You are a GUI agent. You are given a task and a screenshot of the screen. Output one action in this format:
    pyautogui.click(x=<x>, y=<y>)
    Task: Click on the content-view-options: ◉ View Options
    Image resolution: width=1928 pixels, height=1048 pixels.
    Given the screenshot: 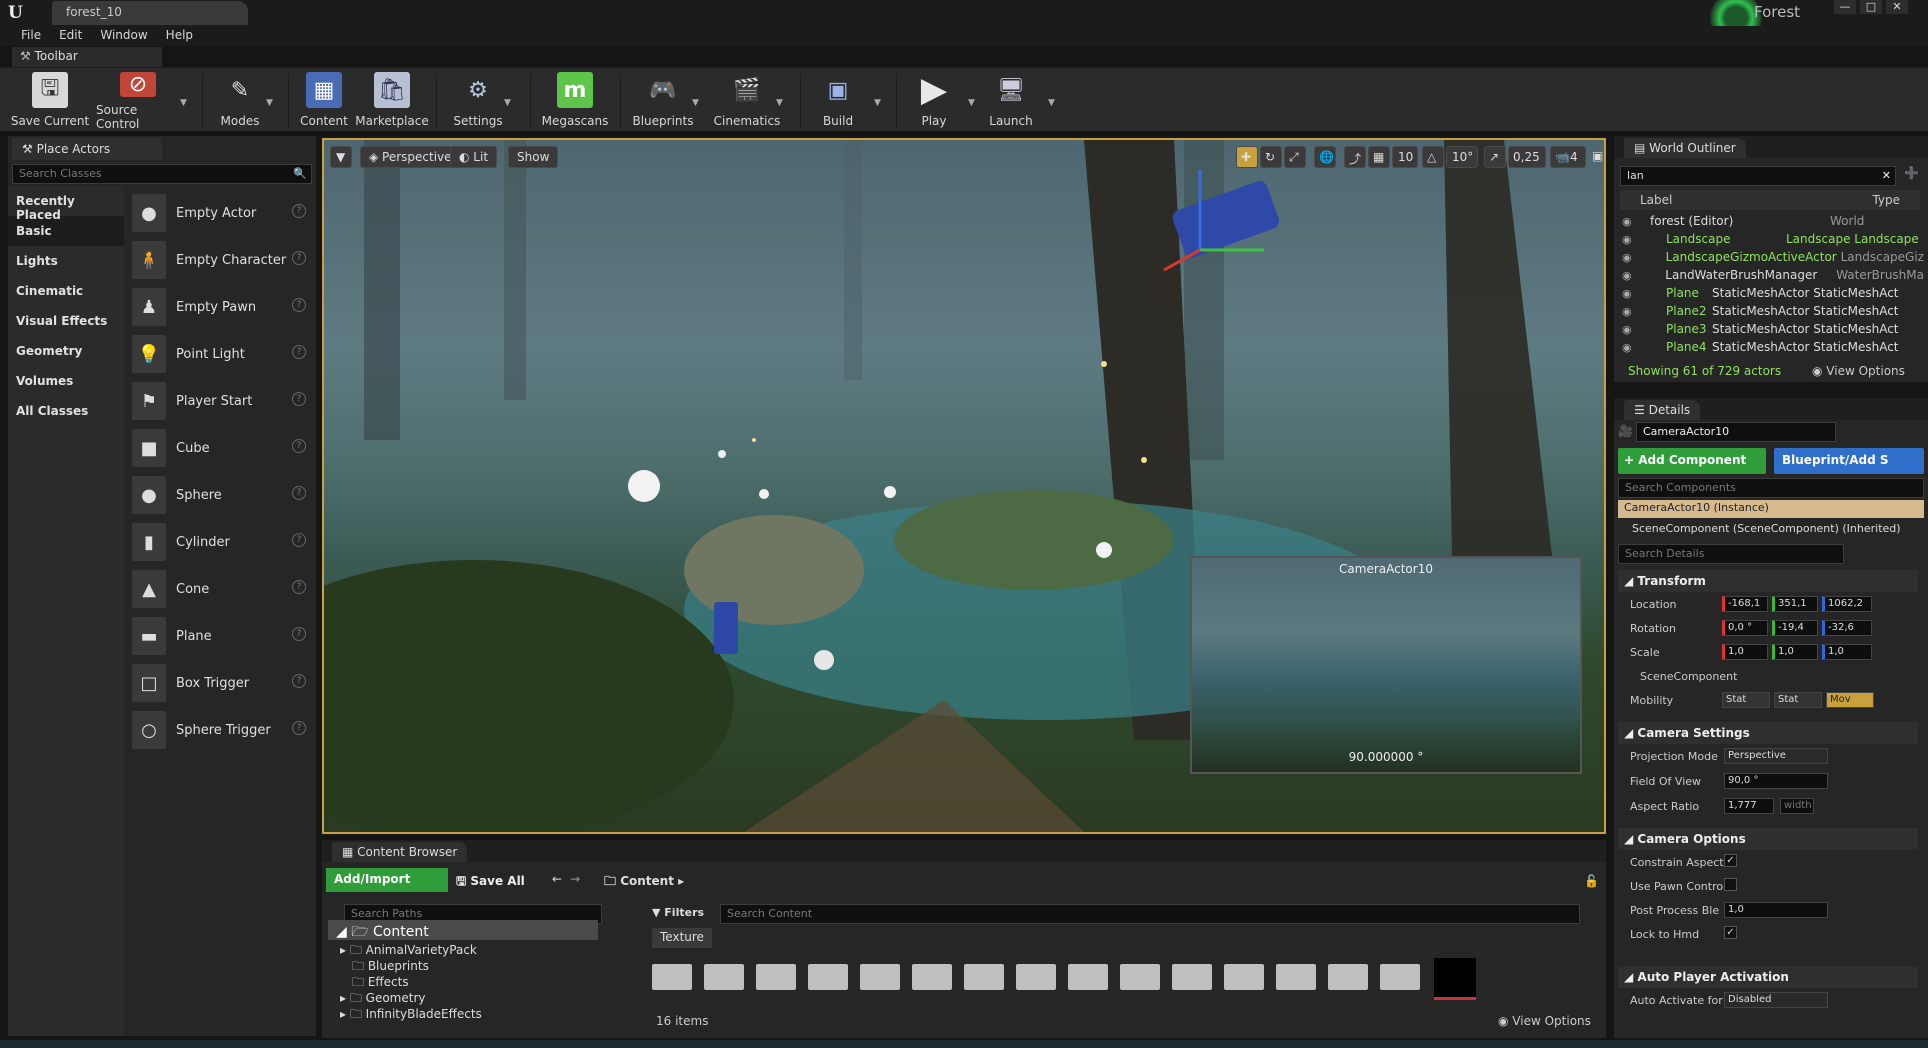 What is the action you would take?
    pyautogui.click(x=1544, y=1021)
    